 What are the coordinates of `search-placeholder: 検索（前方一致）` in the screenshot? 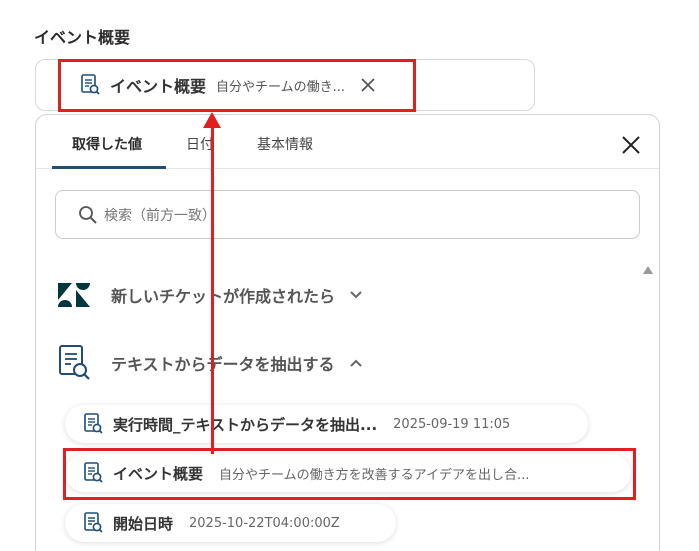 It's located at (160, 215).